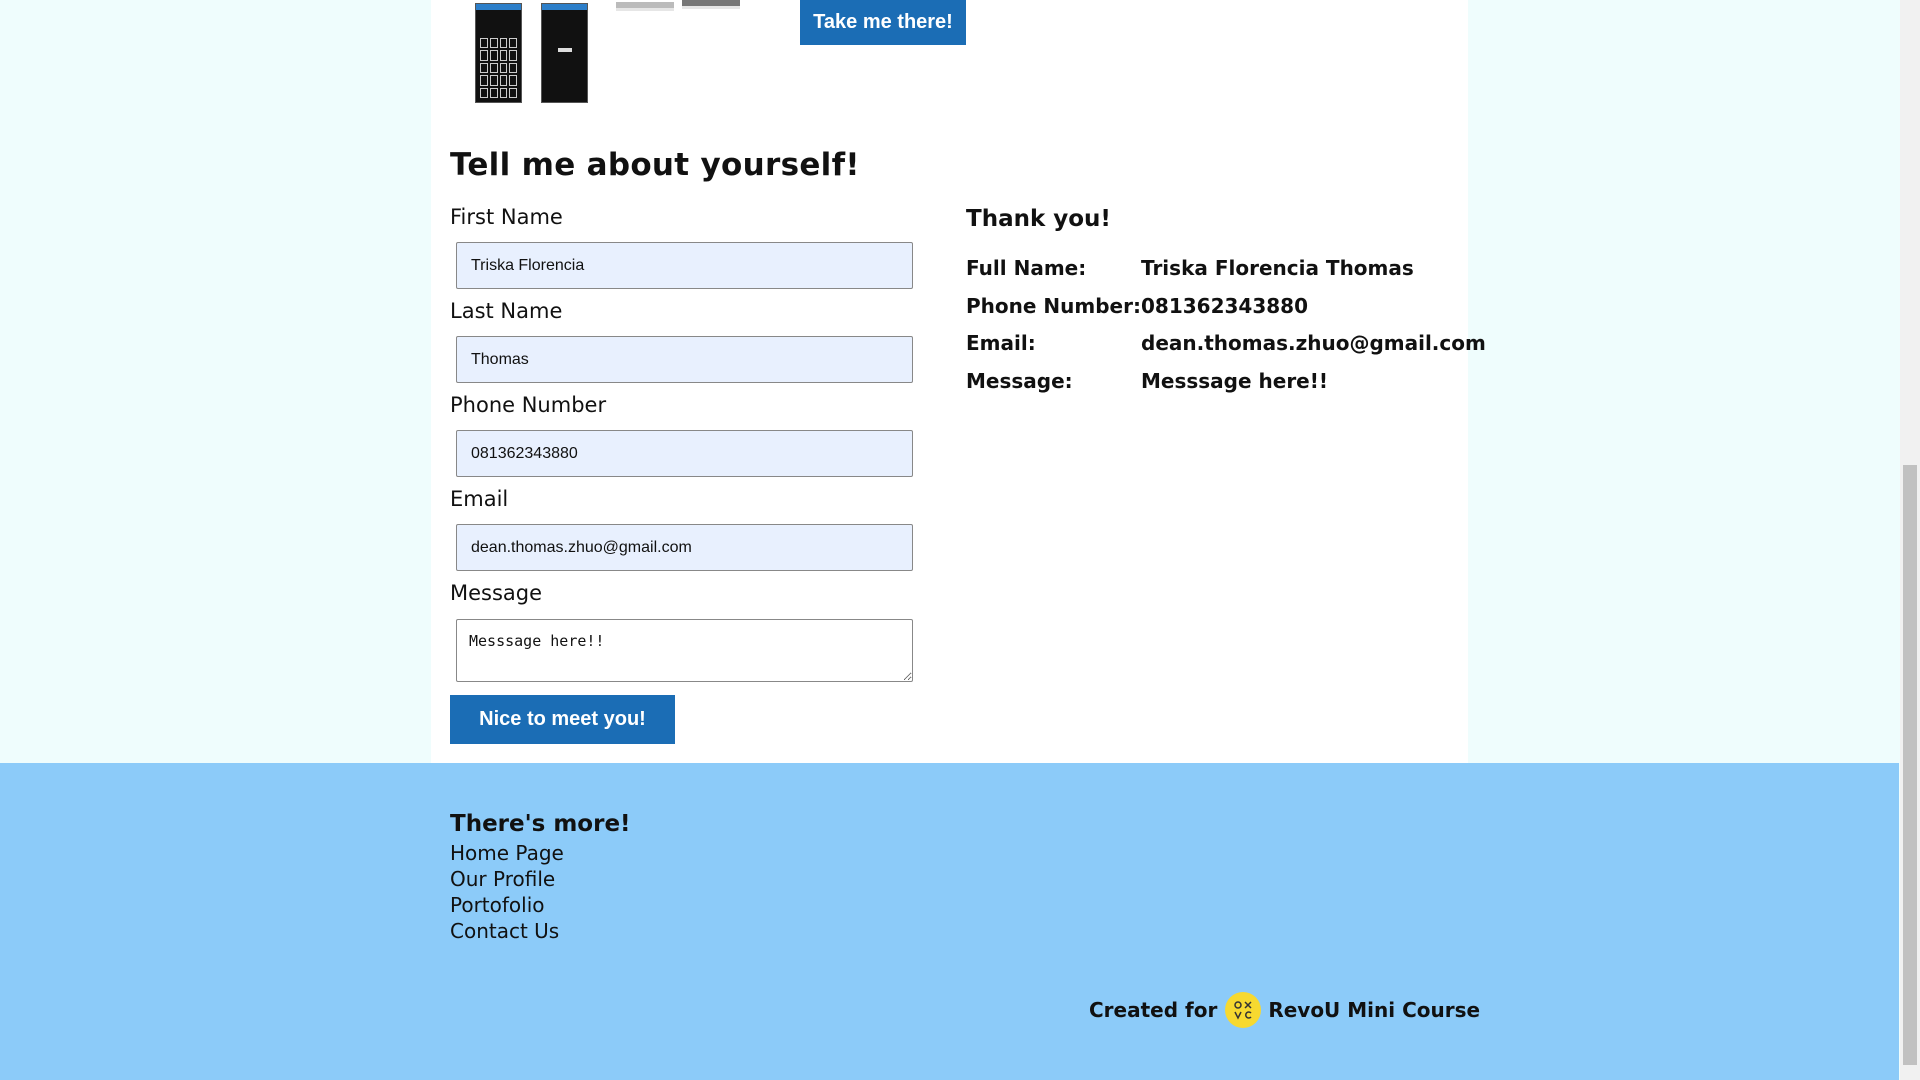  What do you see at coordinates (684, 359) in the screenshot?
I see `last-name-input` at bounding box center [684, 359].